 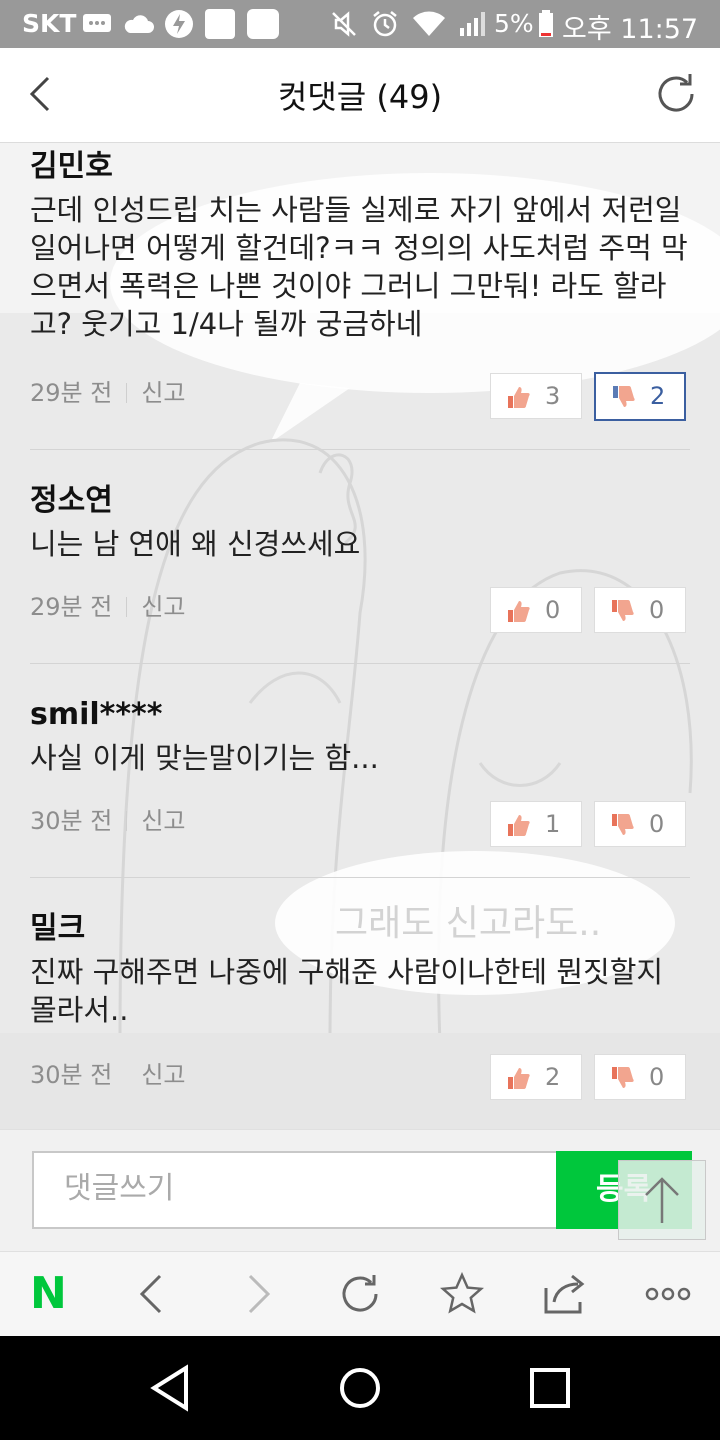 What do you see at coordinates (429, 23) in the screenshot?
I see `wifi-icon` at bounding box center [429, 23].